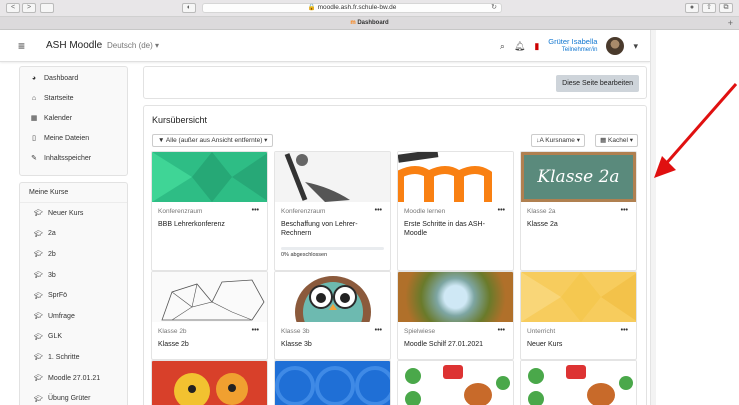 Image resolution: width=739 pixels, height=405 pixels. Describe the element at coordinates (73, 337) in the screenshot. I see `sidebar-course-item: 🎓︎ GLK` at that location.